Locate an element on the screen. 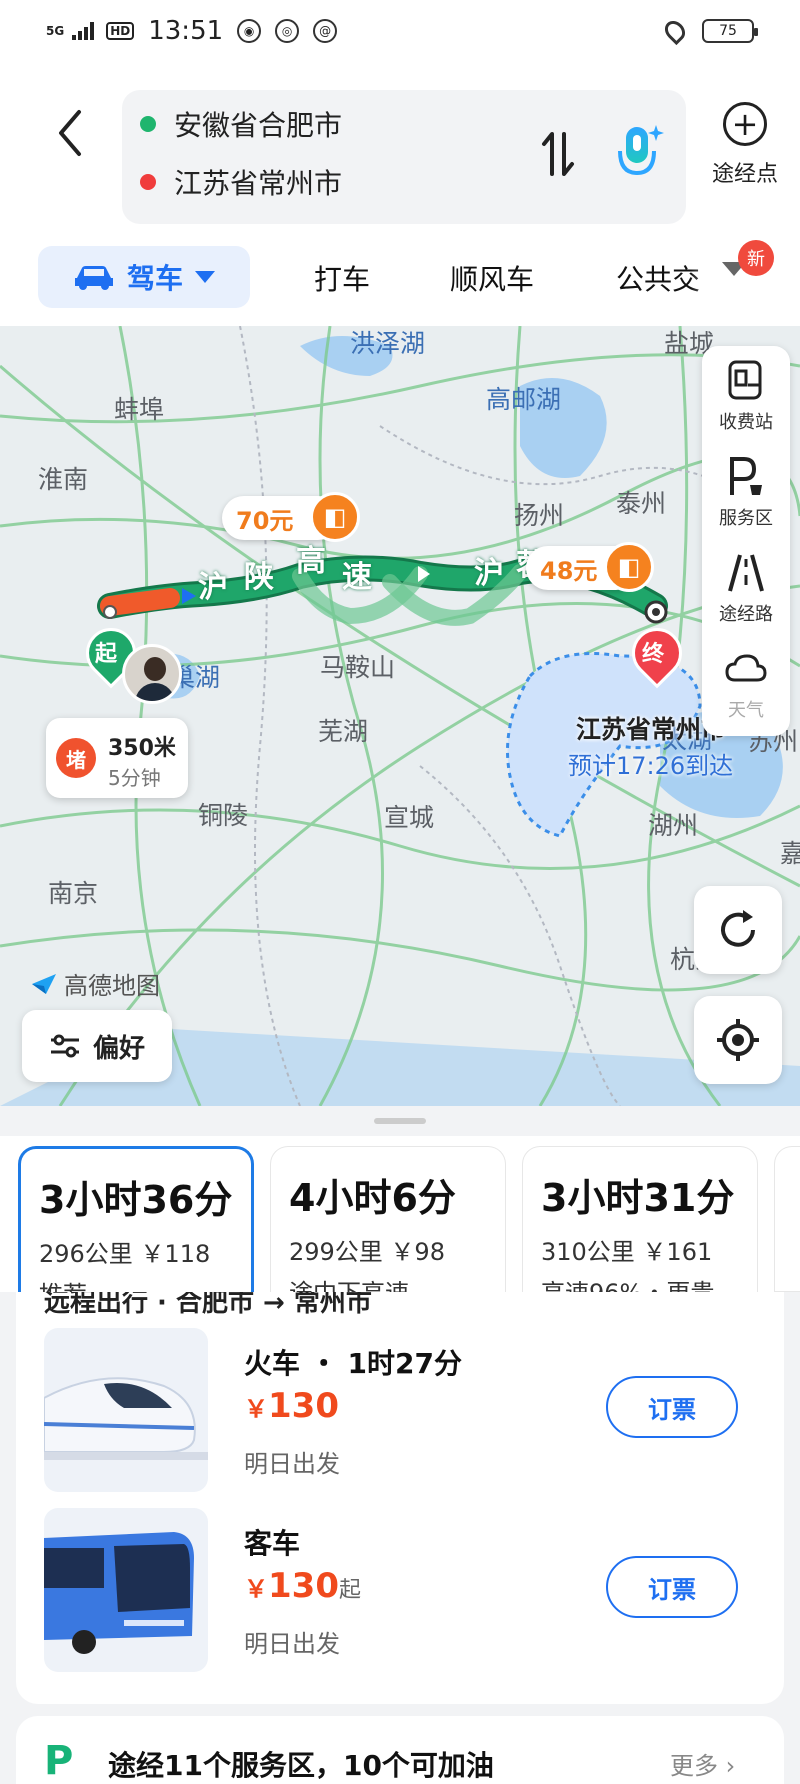 The height and width of the screenshot is (1784, 800). destination-text: 江苏省常州市 is located at coordinates (258, 183).